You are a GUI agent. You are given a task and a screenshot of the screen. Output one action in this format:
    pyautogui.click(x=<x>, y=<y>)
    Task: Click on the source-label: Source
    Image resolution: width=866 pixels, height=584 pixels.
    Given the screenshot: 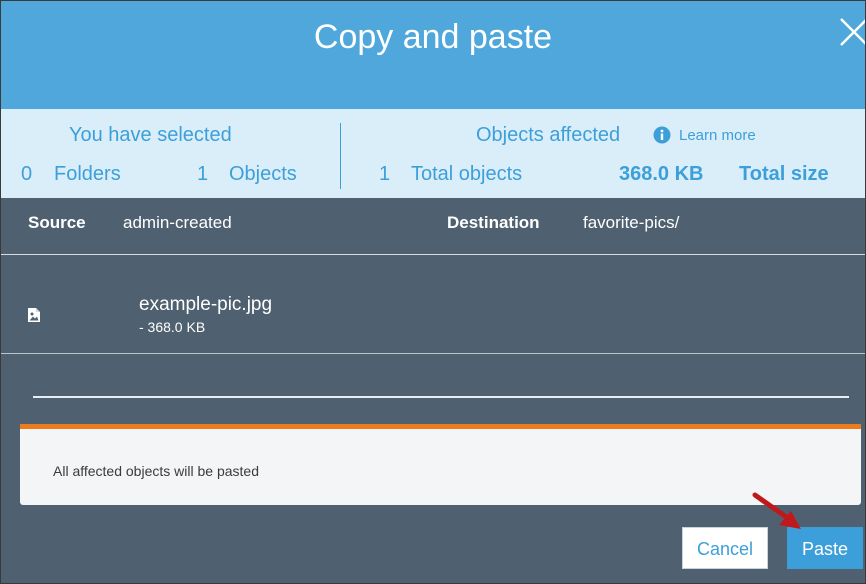 What is the action you would take?
    pyautogui.click(x=57, y=222)
    